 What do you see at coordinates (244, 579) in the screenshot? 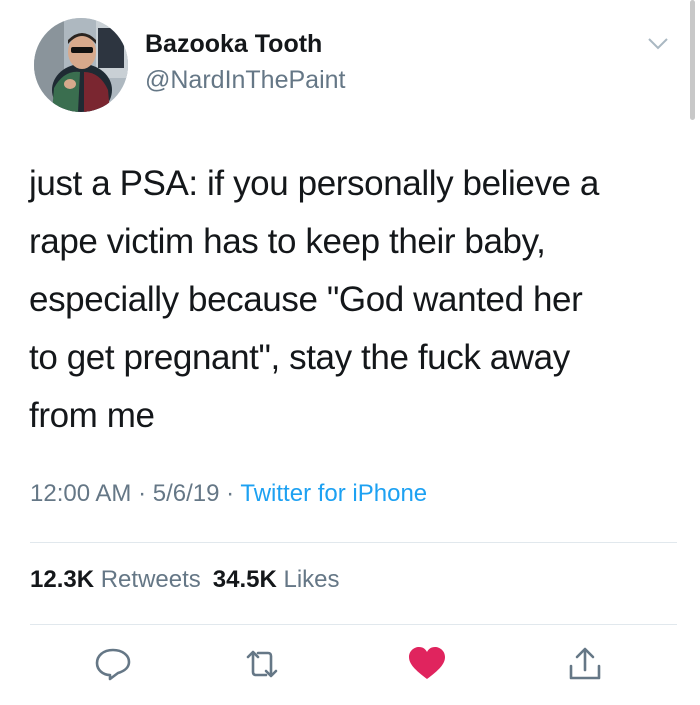
I see `likes-count: 34.5K` at bounding box center [244, 579].